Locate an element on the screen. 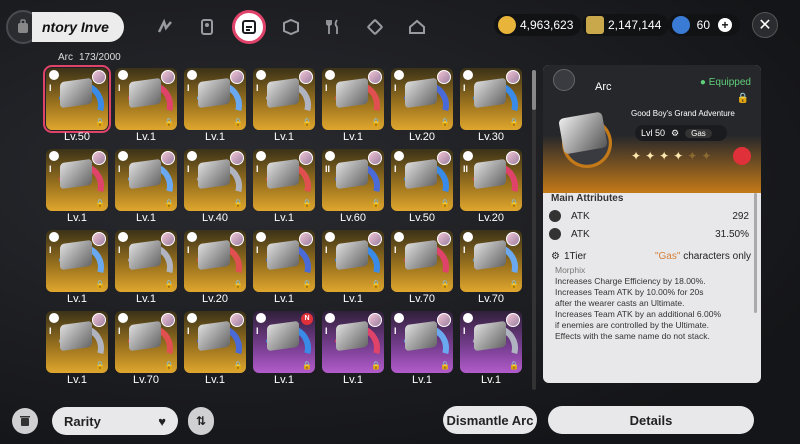 The height and width of the screenshot is (444, 800). box-icon is located at coordinates (291, 27).